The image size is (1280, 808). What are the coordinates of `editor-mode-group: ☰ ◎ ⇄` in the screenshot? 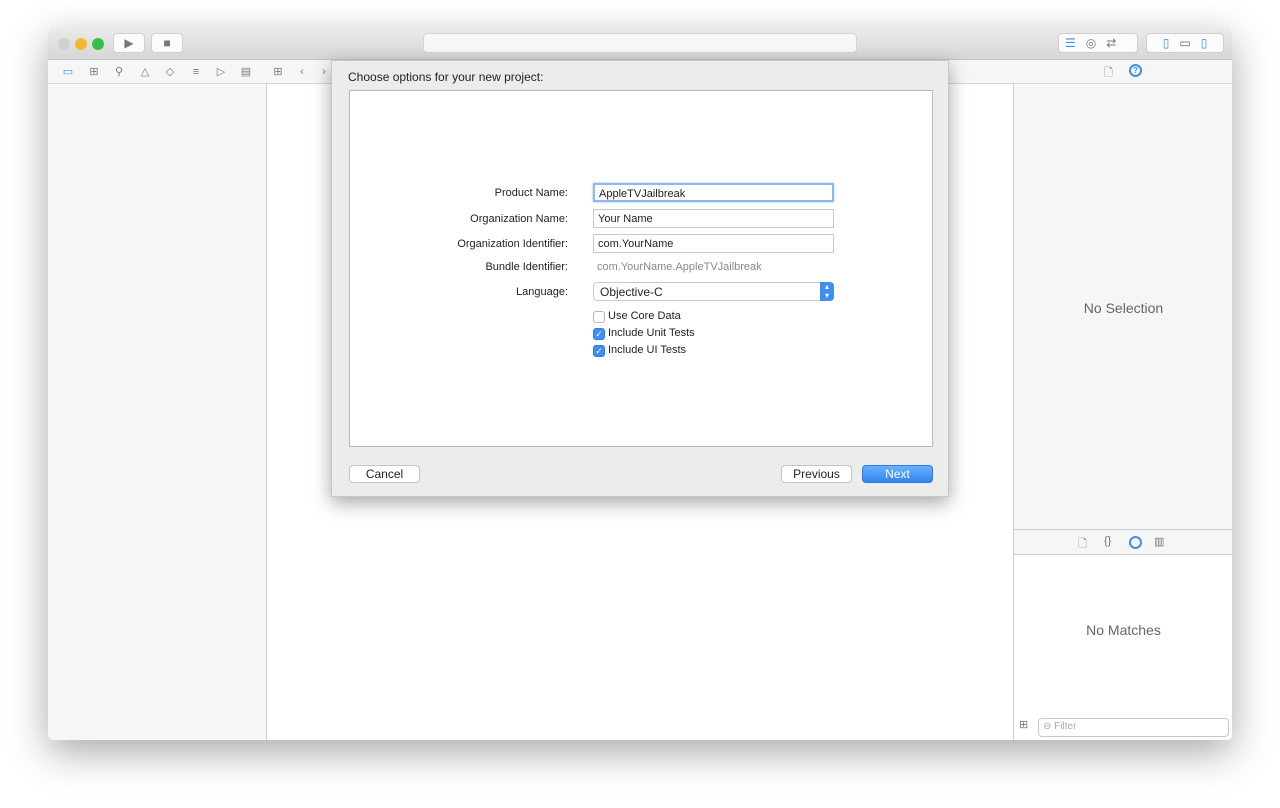 It's located at (1098, 43).